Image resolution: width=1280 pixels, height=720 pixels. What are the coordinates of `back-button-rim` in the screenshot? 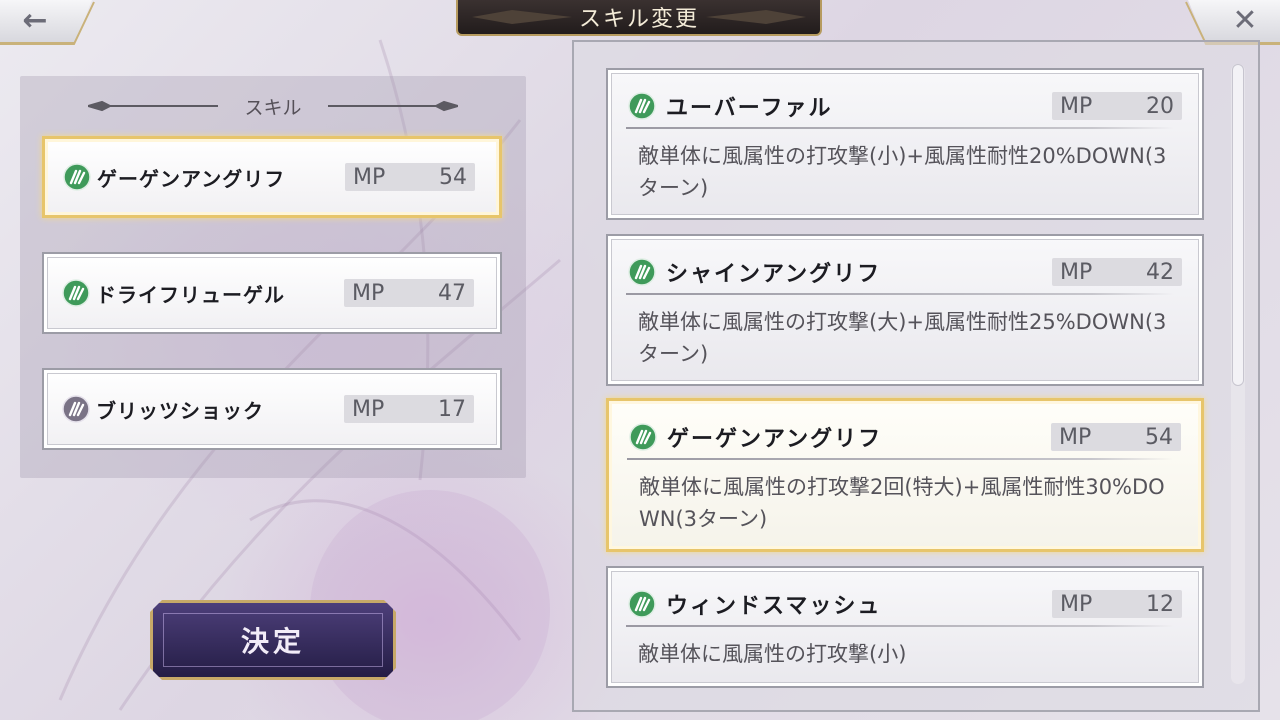 It's located at (47, 23).